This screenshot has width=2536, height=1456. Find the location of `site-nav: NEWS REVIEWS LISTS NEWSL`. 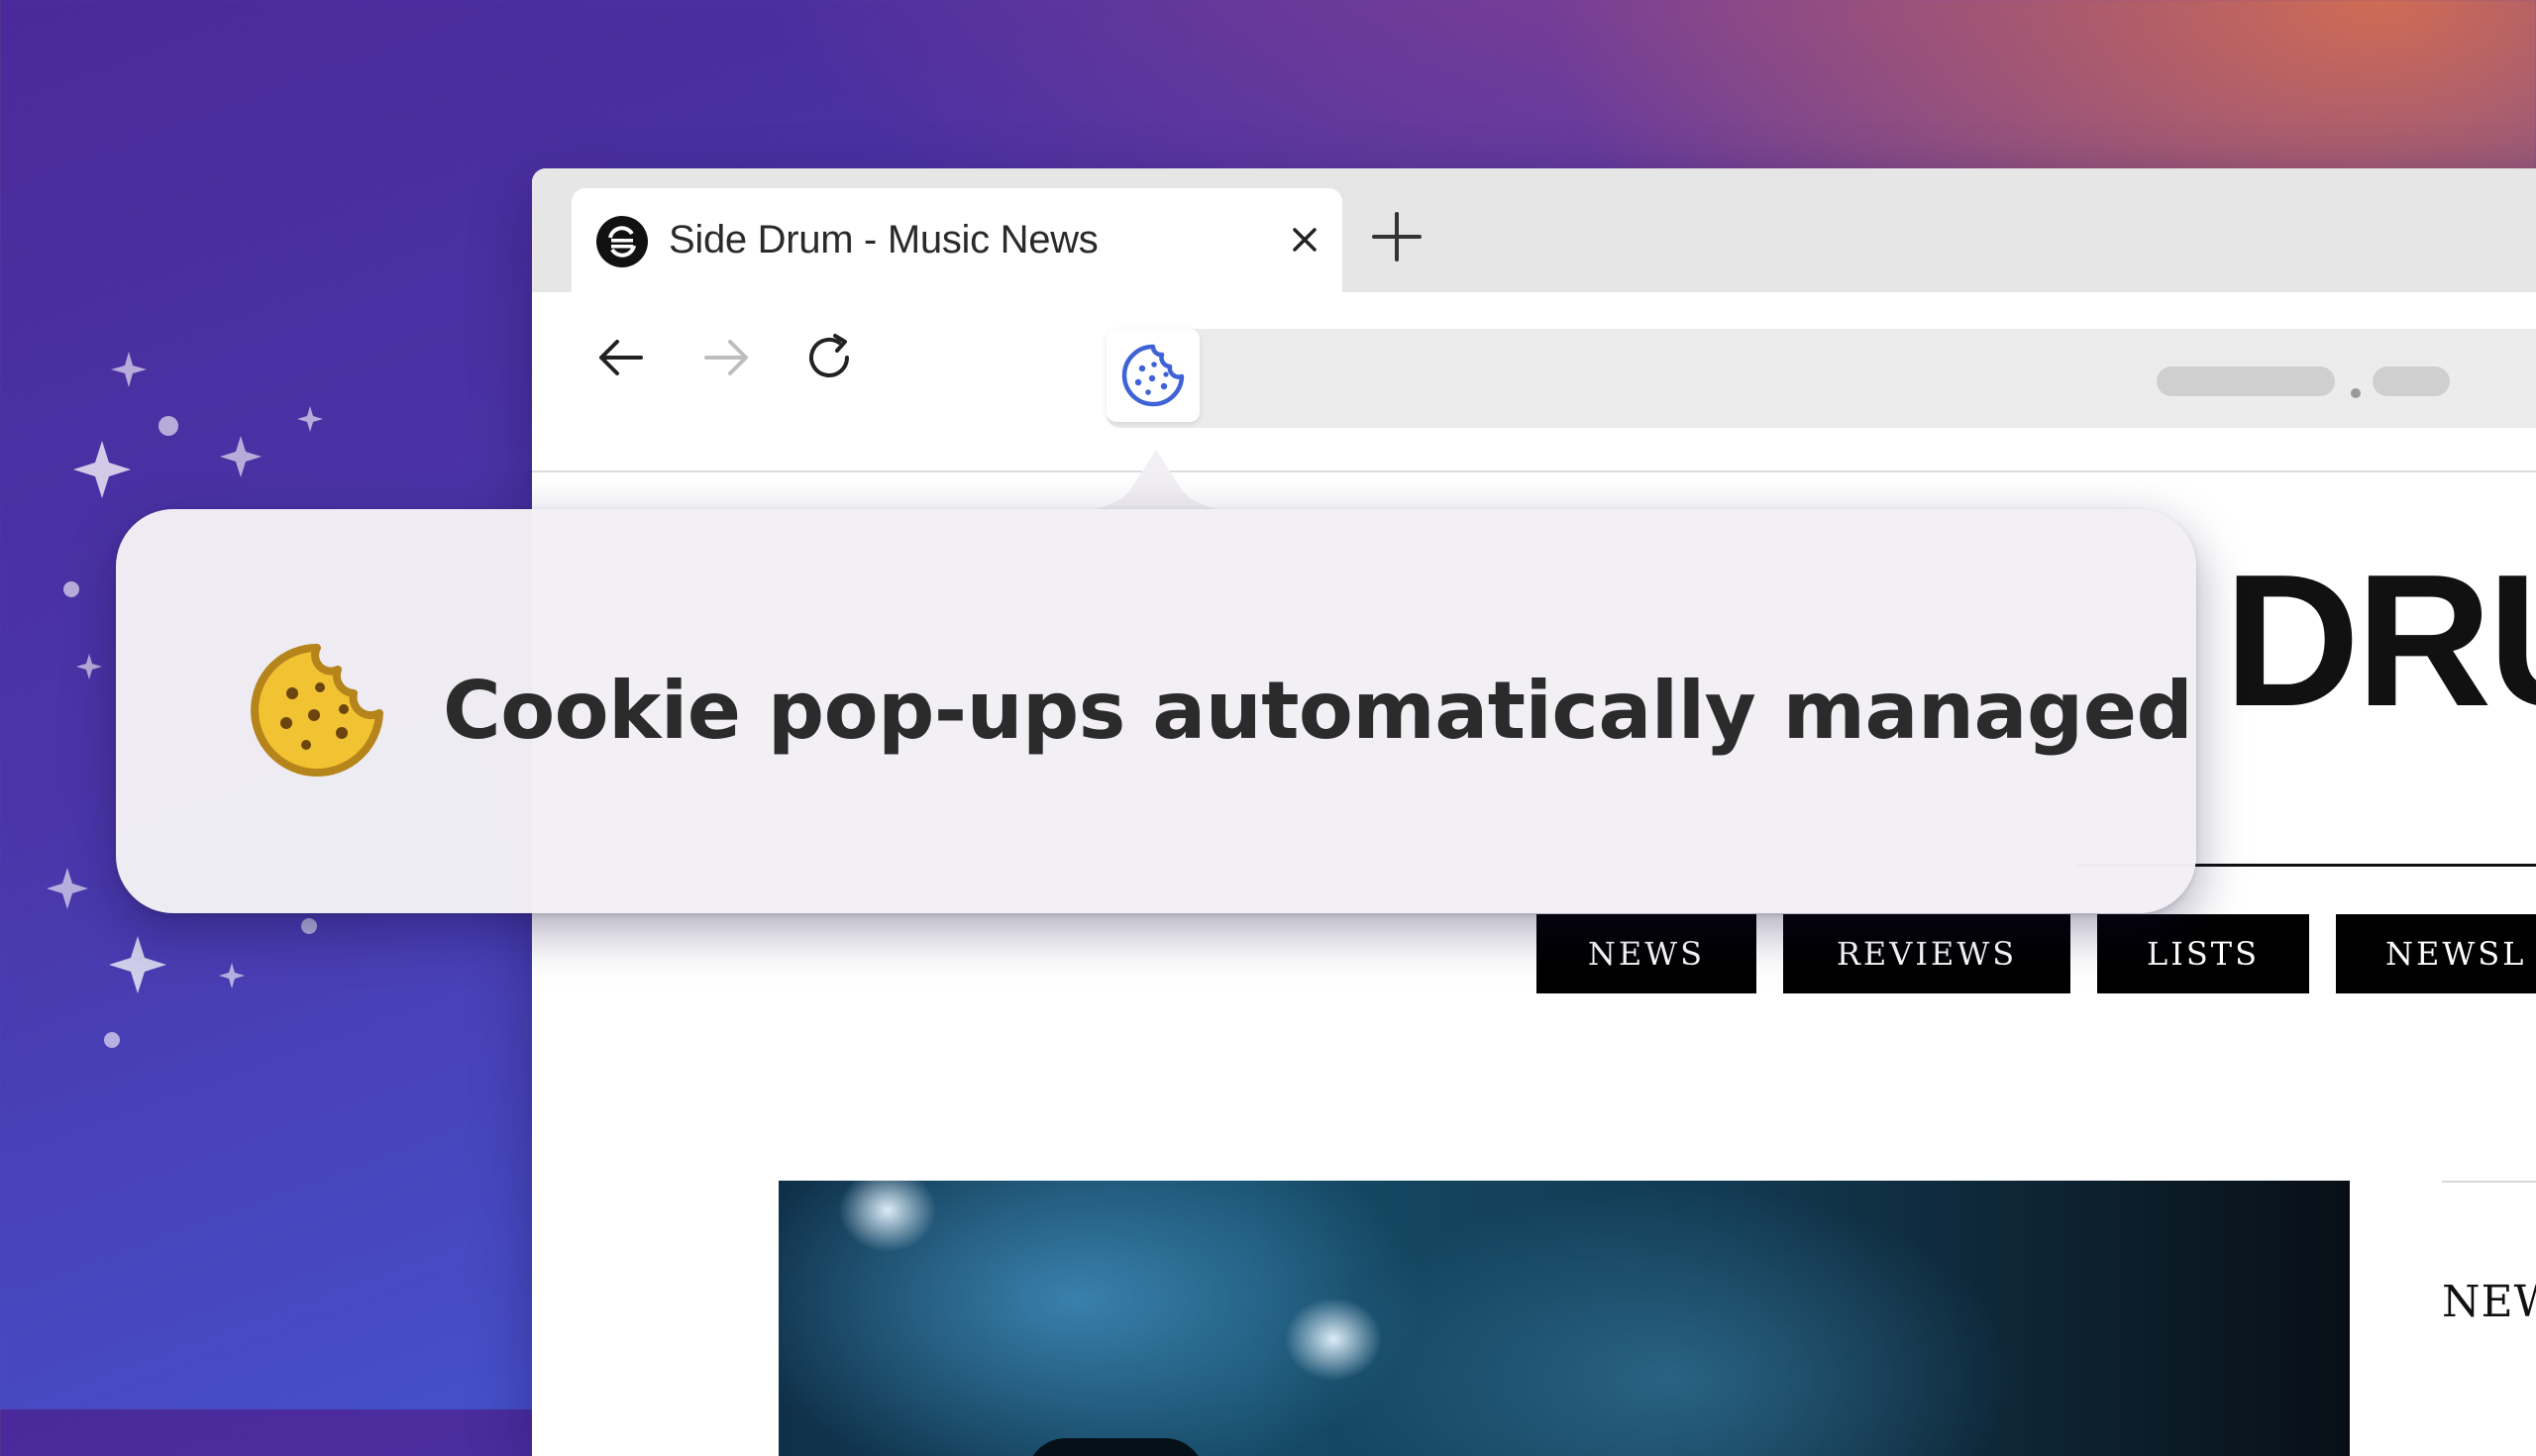

site-nav: NEWS REVIEWS LISTS NEWSL is located at coordinates (2036, 953).